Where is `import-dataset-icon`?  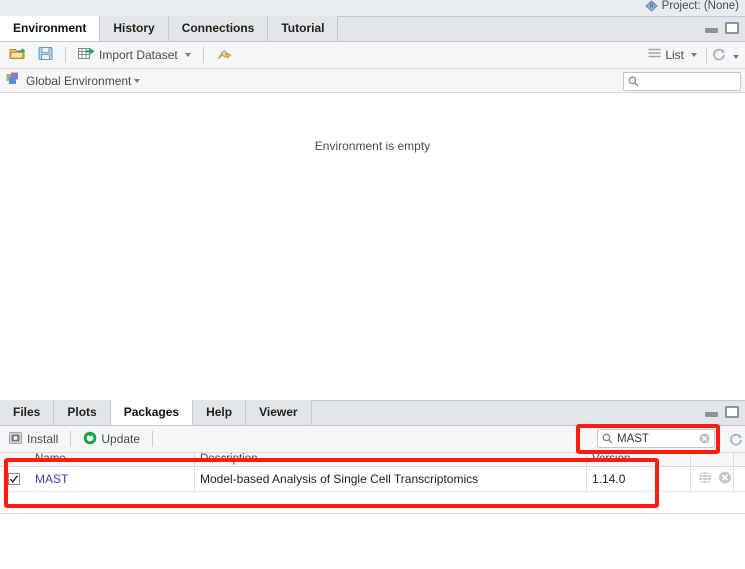 import-dataset-icon is located at coordinates (86, 55).